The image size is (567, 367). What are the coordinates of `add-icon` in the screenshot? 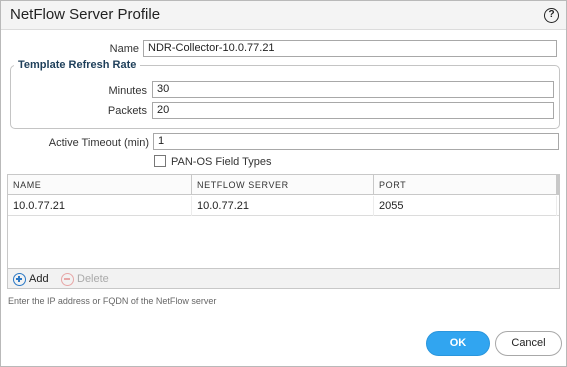 It's located at (19, 279).